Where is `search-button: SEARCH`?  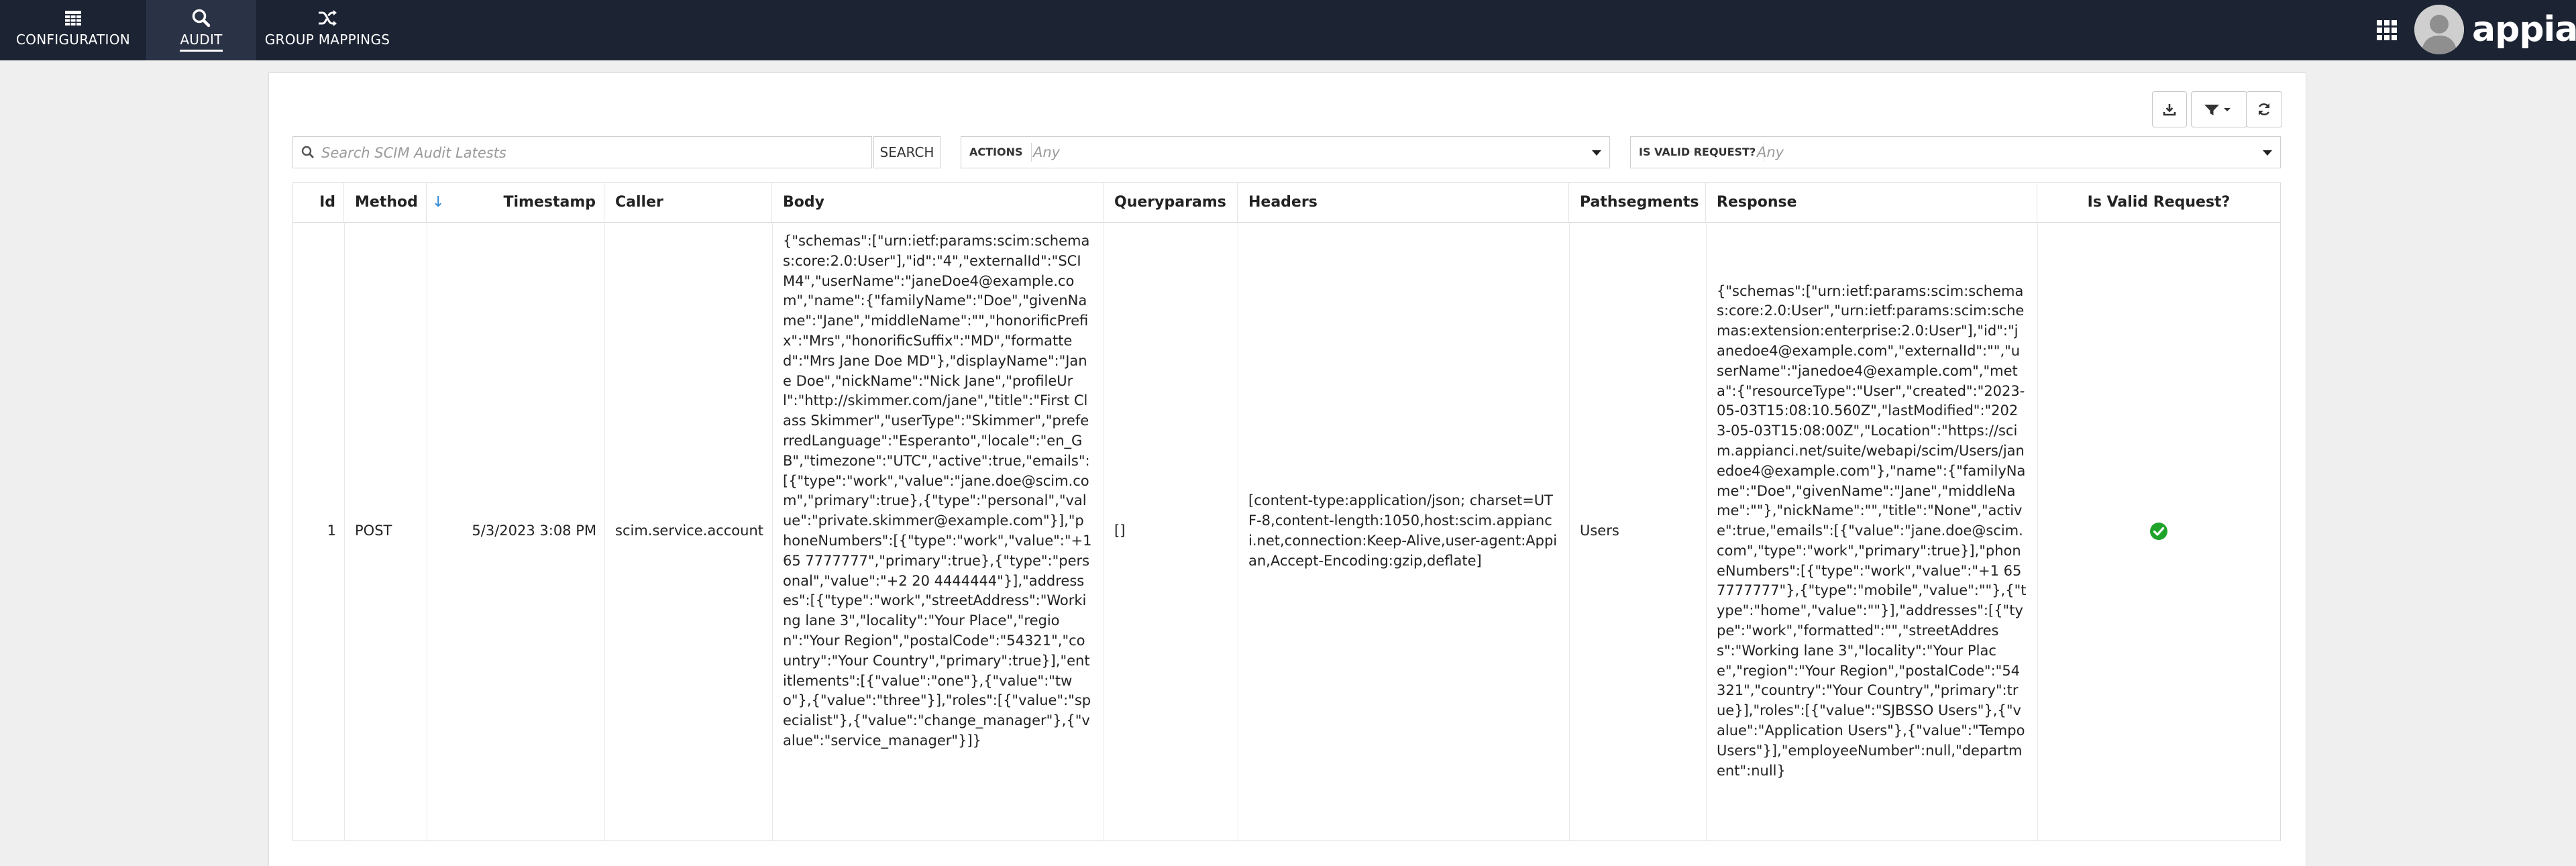
search-button: SEARCH is located at coordinates (907, 152).